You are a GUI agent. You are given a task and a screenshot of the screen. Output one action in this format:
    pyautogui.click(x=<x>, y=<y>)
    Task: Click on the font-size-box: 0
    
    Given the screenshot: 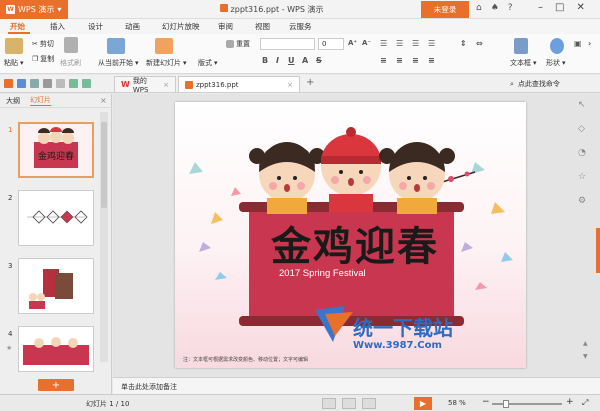 What is the action you would take?
    pyautogui.click(x=331, y=44)
    